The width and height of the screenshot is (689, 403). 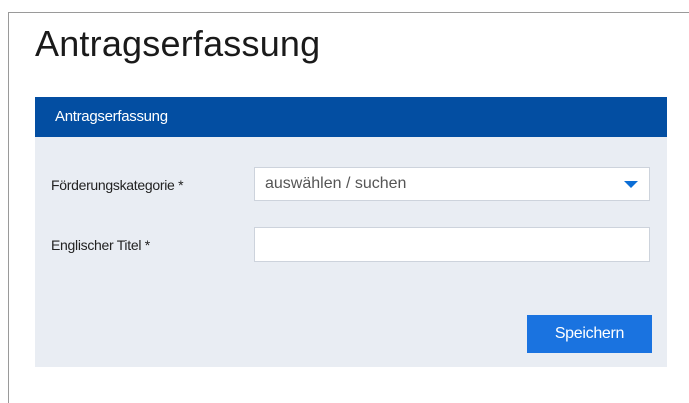 What do you see at coordinates (452, 244) in the screenshot?
I see `english-title-input` at bounding box center [452, 244].